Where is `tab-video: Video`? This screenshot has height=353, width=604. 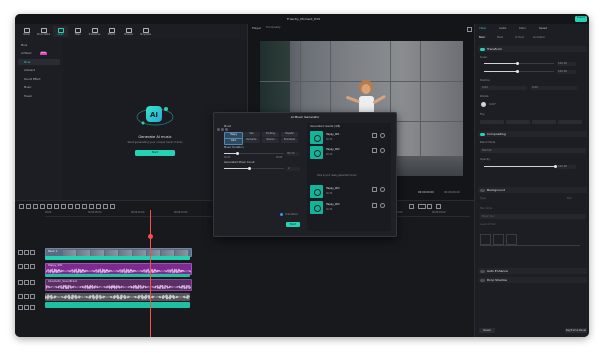
tab-video: Video is located at coordinates (482, 28).